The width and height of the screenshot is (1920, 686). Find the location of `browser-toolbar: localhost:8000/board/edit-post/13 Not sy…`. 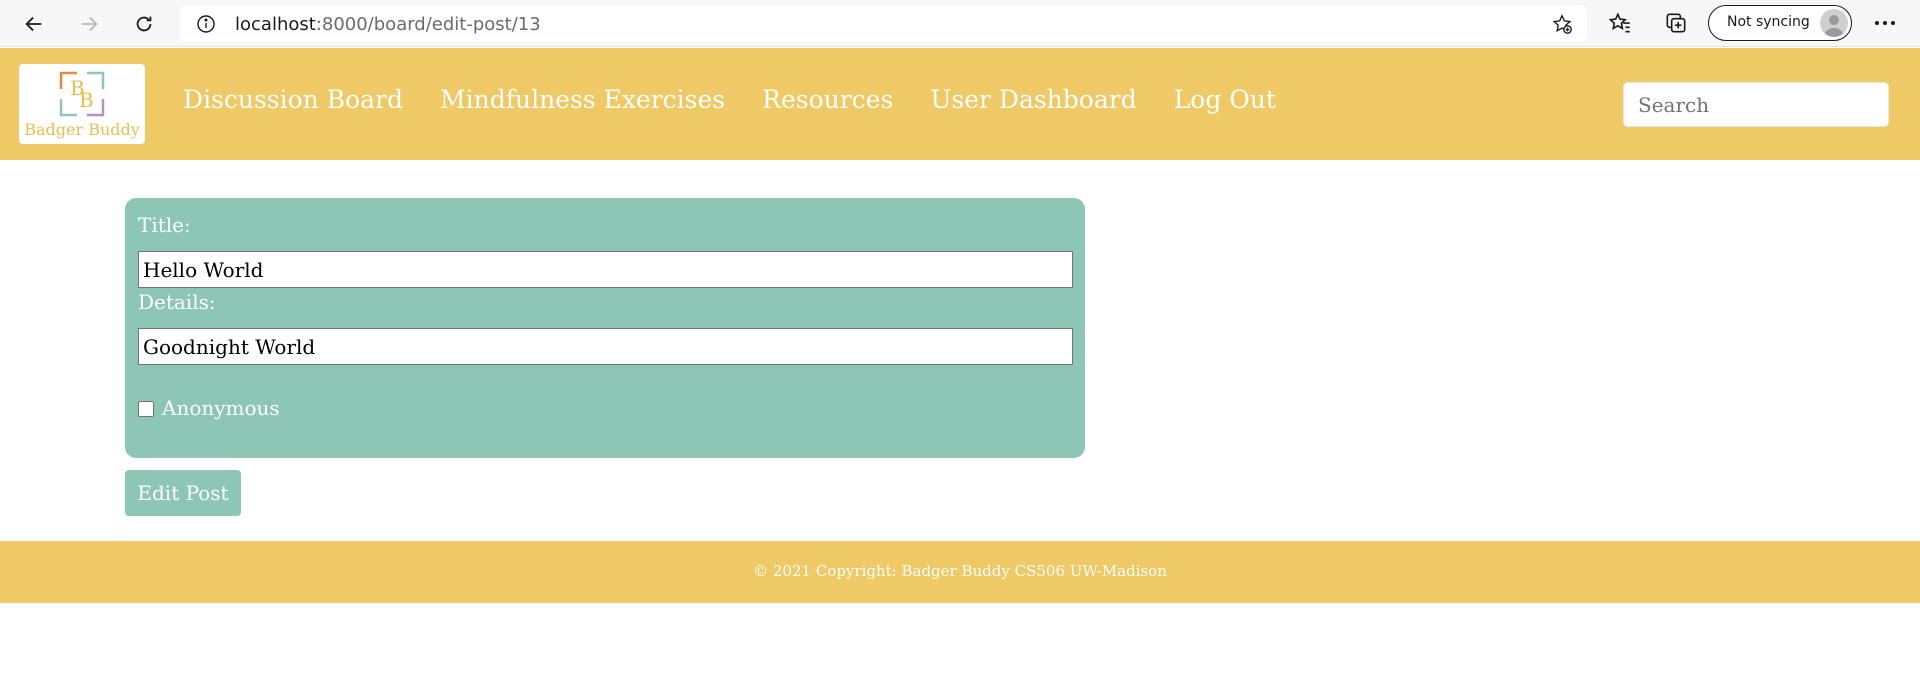

browser-toolbar: localhost:8000/board/edit-post/13 Not sy… is located at coordinates (960, 23).